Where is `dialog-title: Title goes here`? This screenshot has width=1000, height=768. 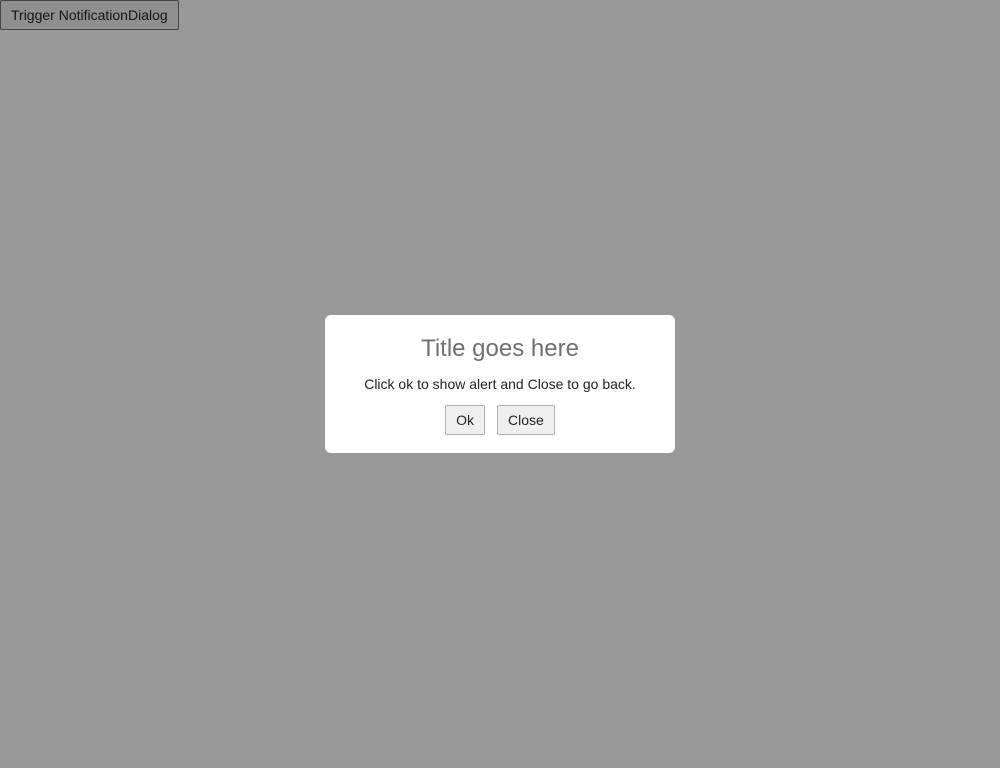 dialog-title: Title goes here is located at coordinates (500, 348).